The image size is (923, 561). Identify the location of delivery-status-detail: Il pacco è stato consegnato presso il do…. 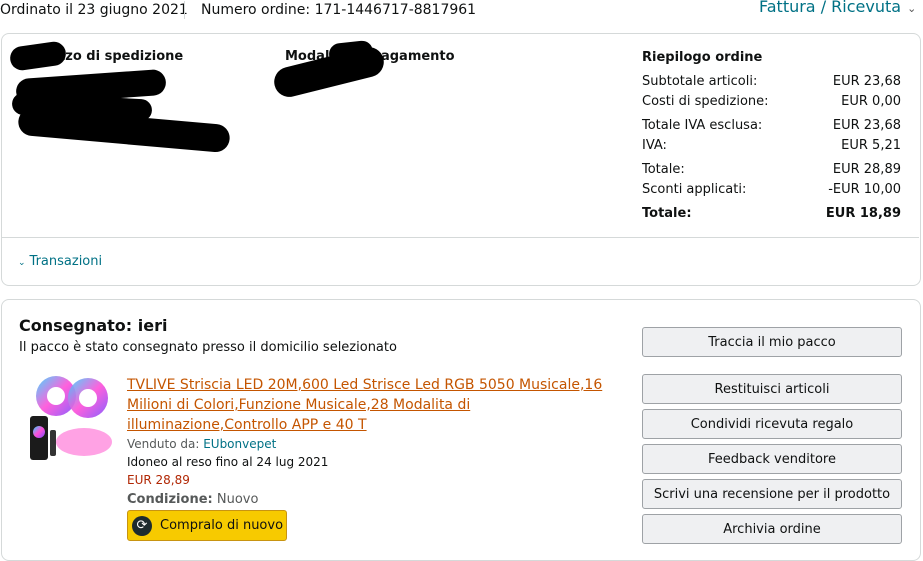
(208, 347).